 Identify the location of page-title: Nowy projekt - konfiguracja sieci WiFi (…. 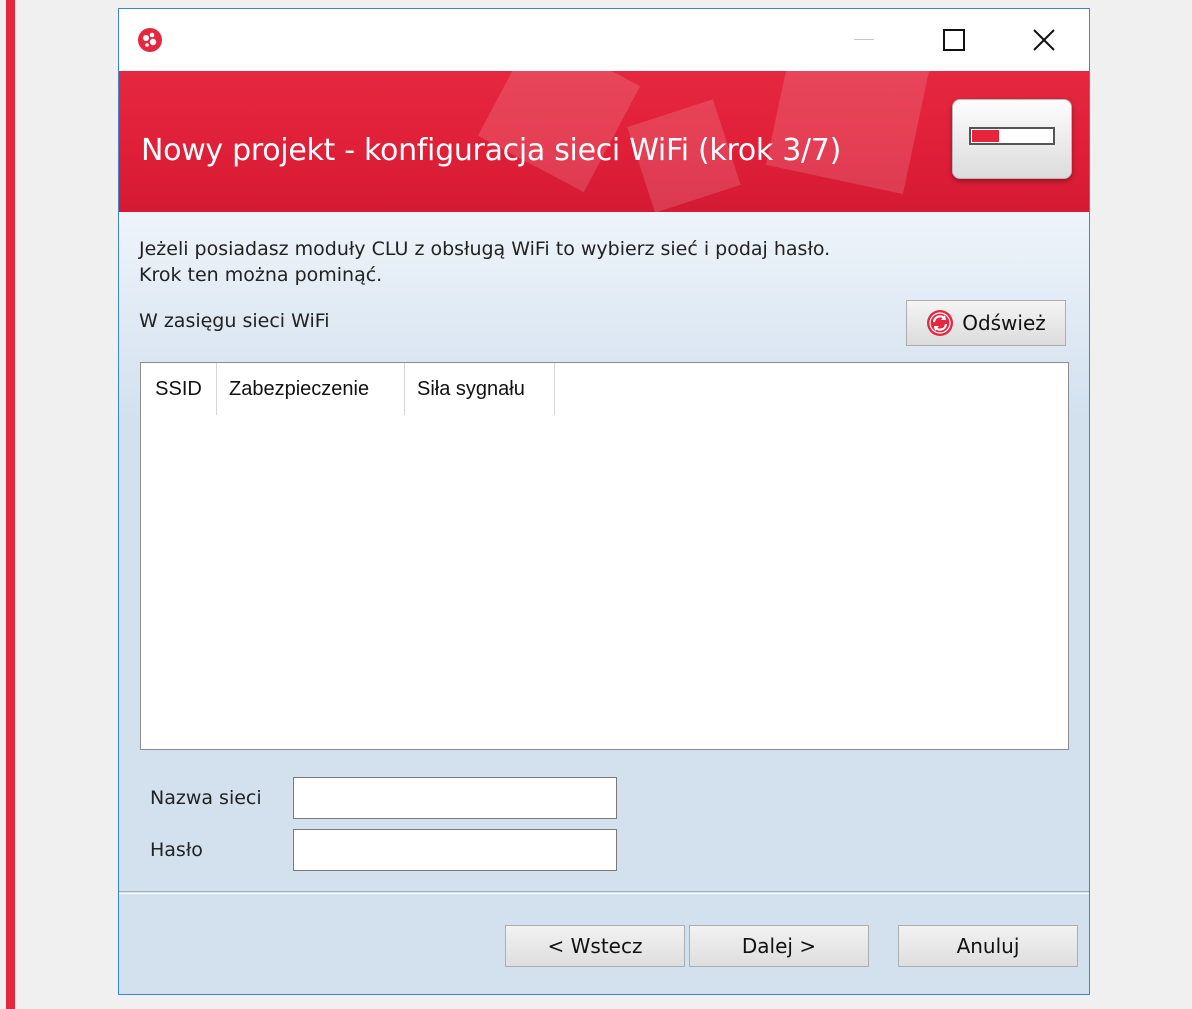
(491, 150).